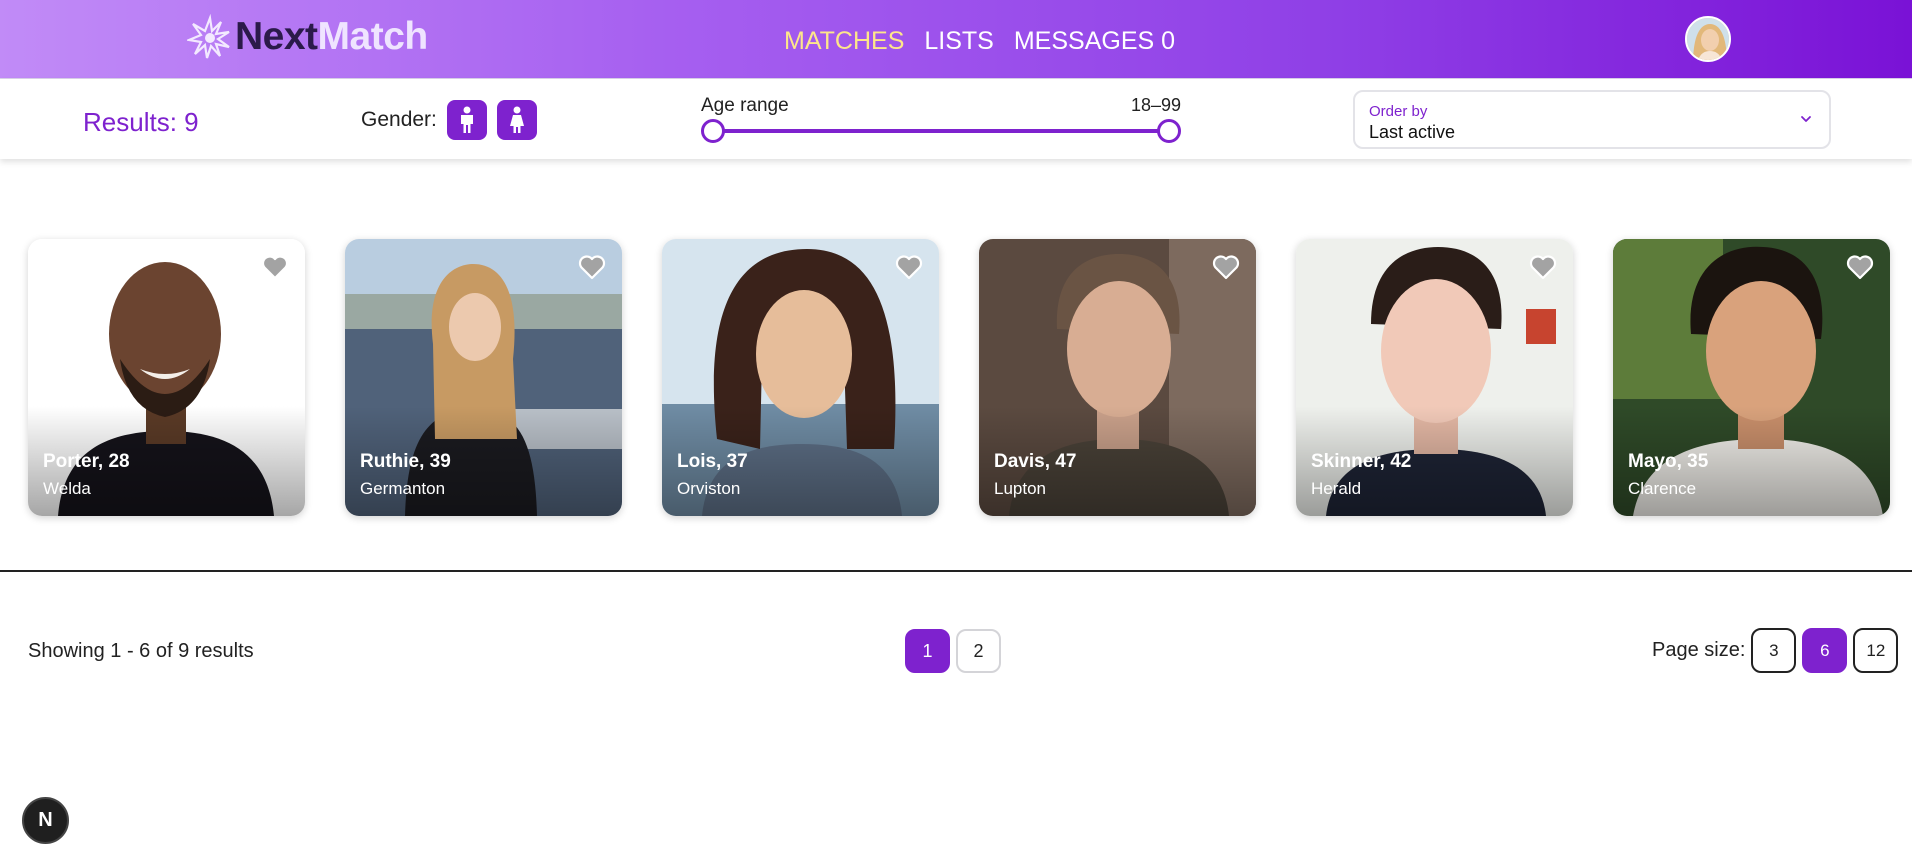  I want to click on logo-text-match: Match, so click(373, 36).